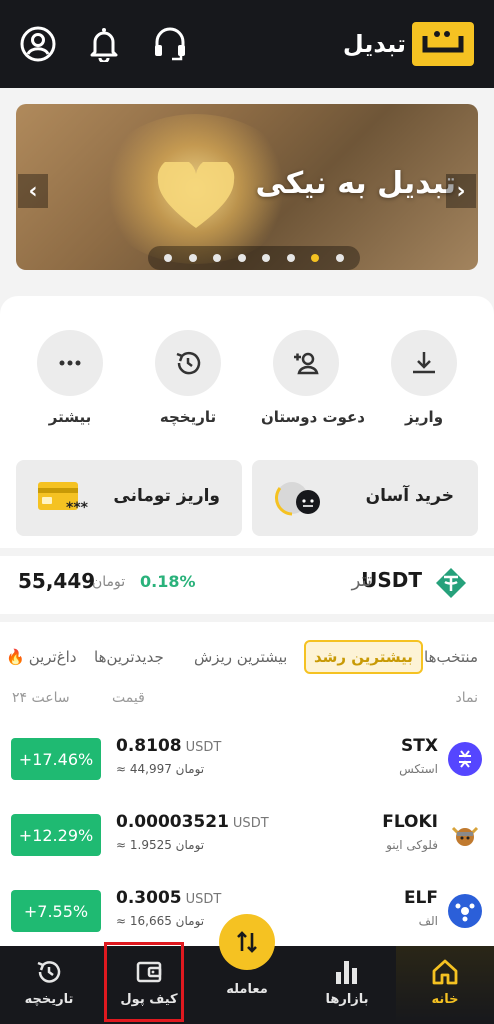 The width and height of the screenshot is (494, 1024). What do you see at coordinates (461, 191) in the screenshot?
I see `banner-next-button: ›` at bounding box center [461, 191].